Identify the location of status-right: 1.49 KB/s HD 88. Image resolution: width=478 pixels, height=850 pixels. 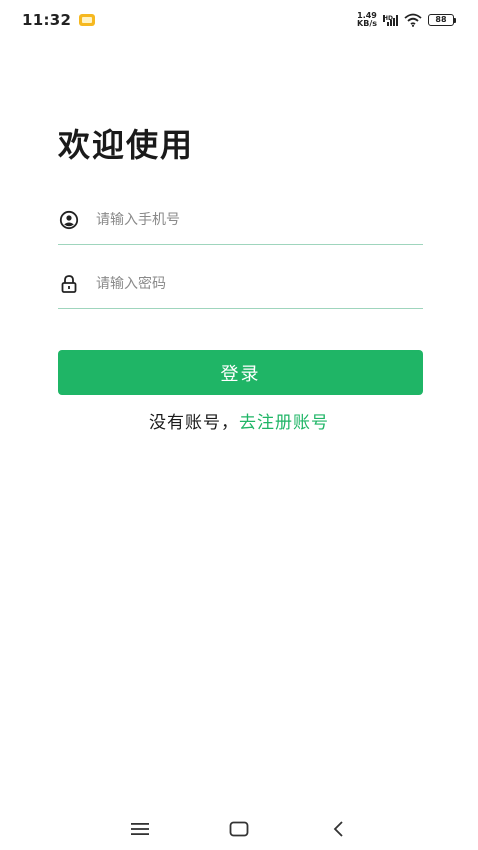
(406, 20).